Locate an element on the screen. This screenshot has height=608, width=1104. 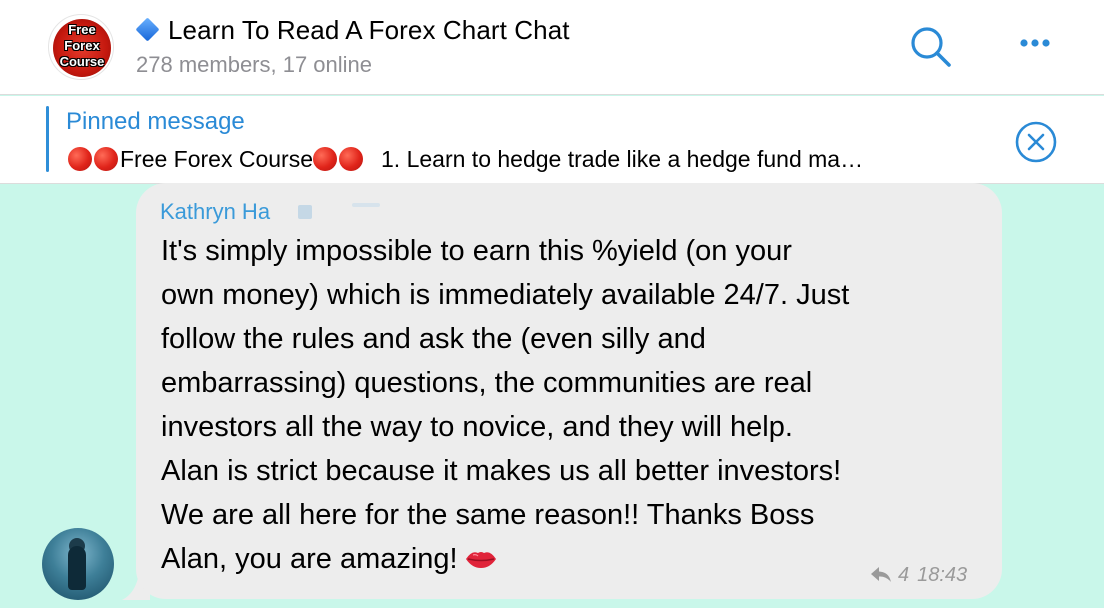
sender-avatar is located at coordinates (78, 564).